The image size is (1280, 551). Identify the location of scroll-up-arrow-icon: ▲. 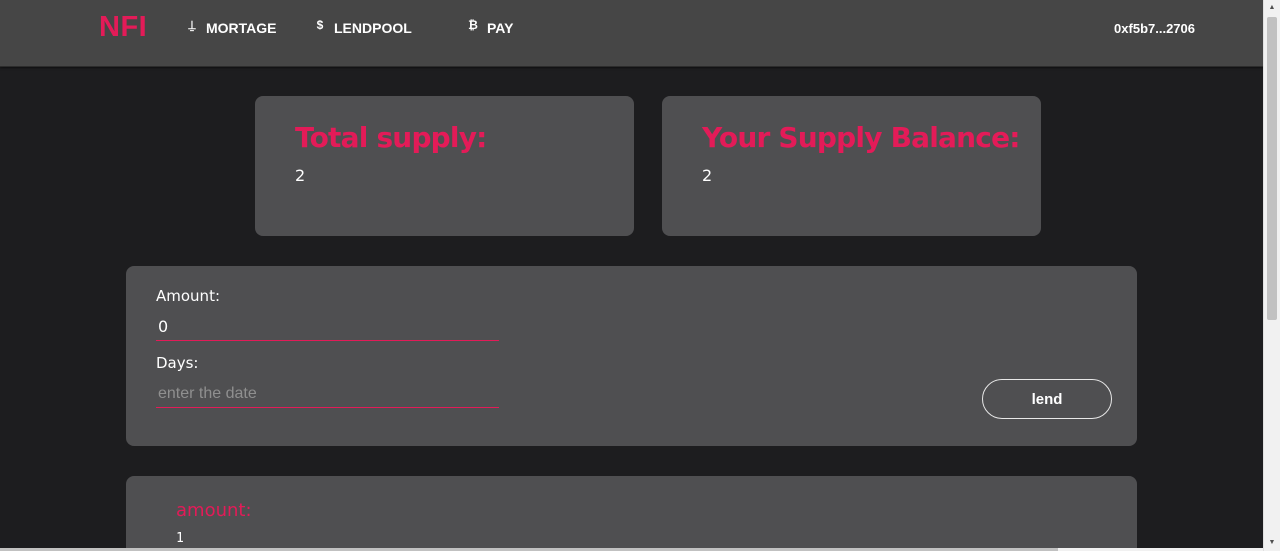
(1272, 8).